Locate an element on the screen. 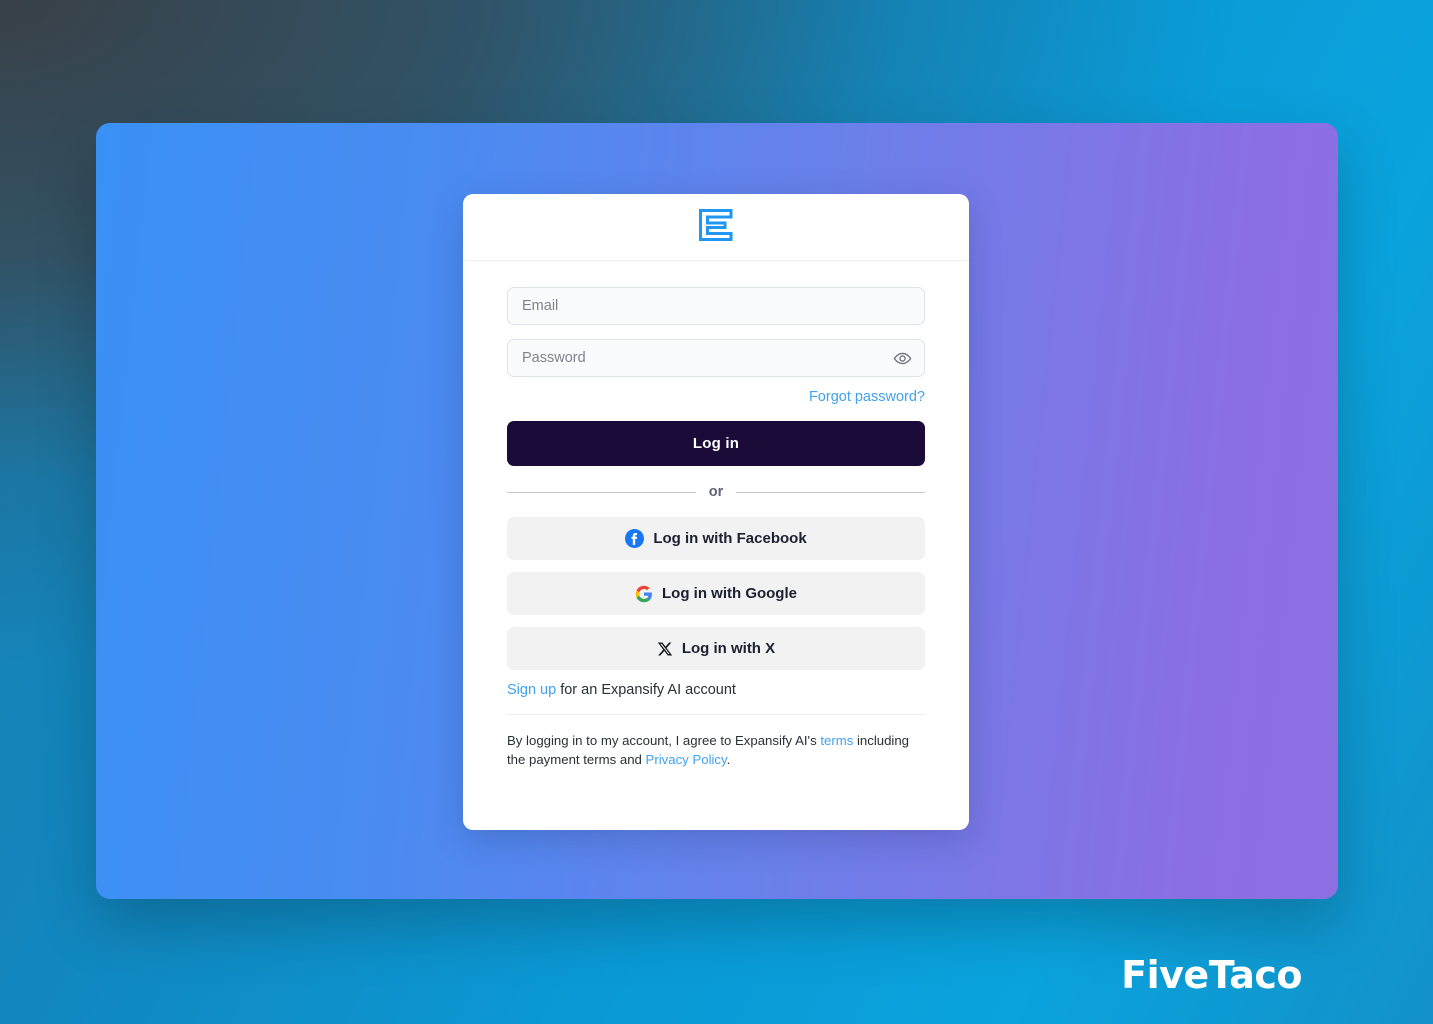 This screenshot has height=1024, width=1433. or-divider: or is located at coordinates (716, 492).